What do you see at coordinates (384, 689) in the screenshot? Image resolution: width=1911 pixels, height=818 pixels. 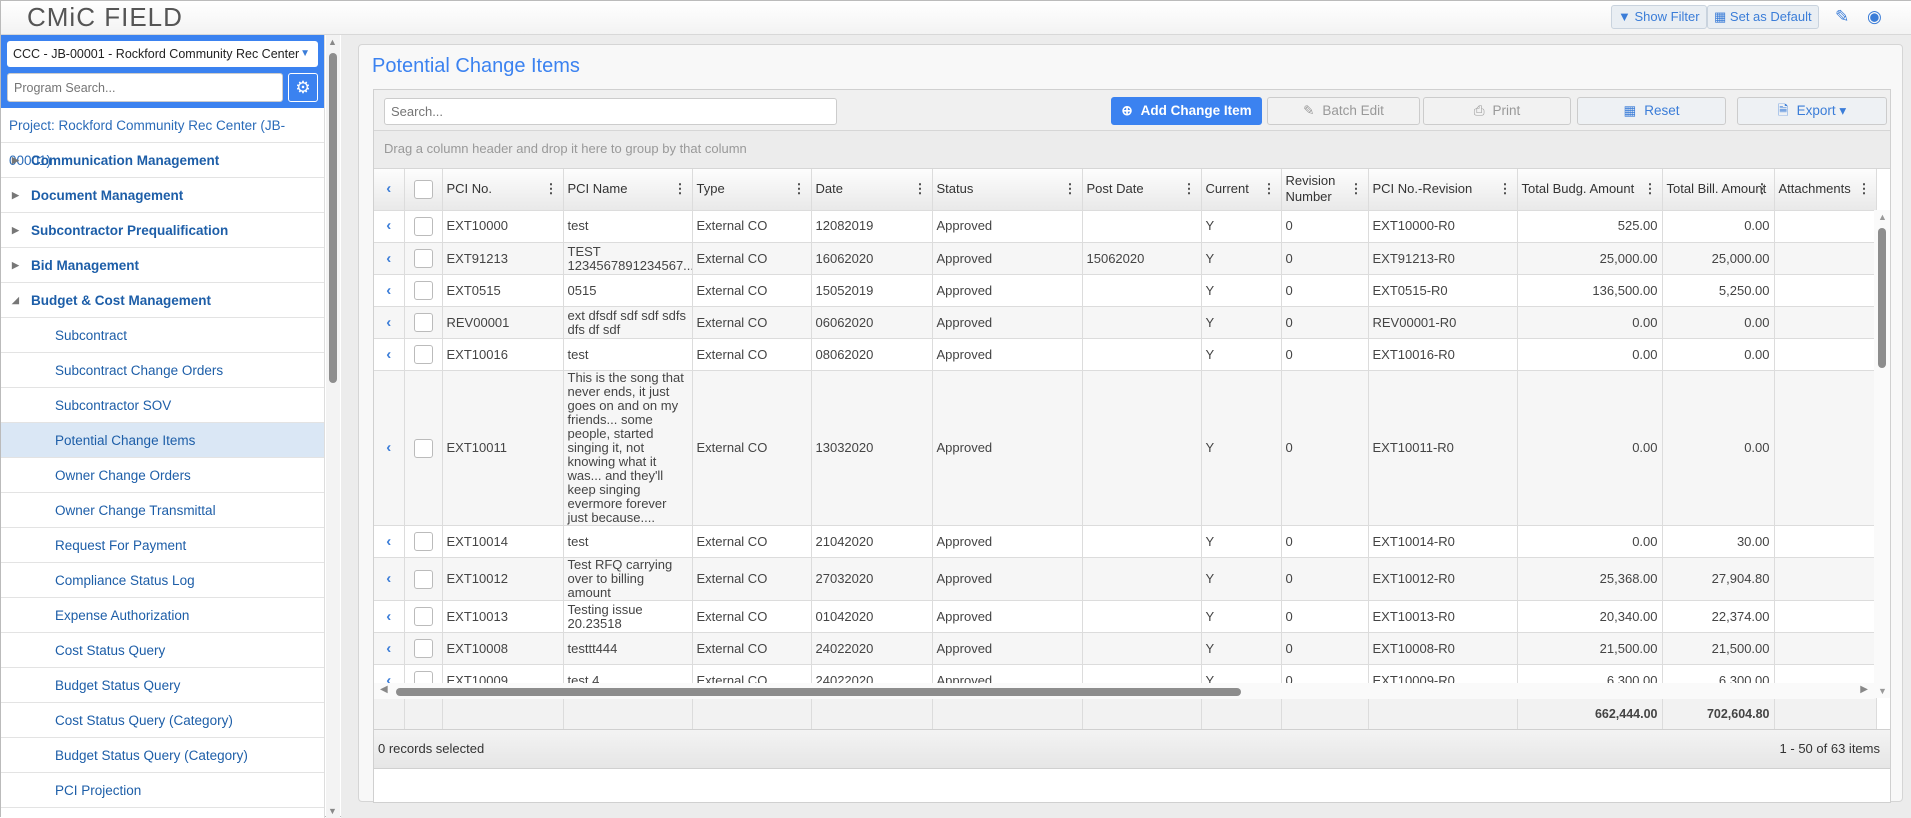 I see `scroll-left-icon: ◀` at bounding box center [384, 689].